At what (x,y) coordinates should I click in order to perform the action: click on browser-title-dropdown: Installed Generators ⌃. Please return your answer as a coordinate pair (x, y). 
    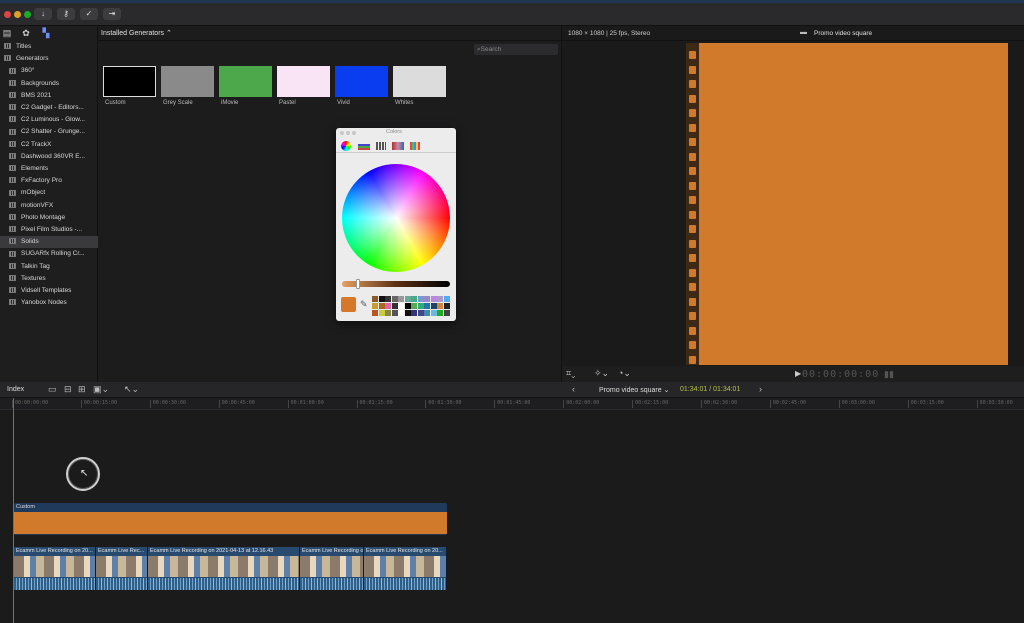
    Looking at the image, I should click on (136, 33).